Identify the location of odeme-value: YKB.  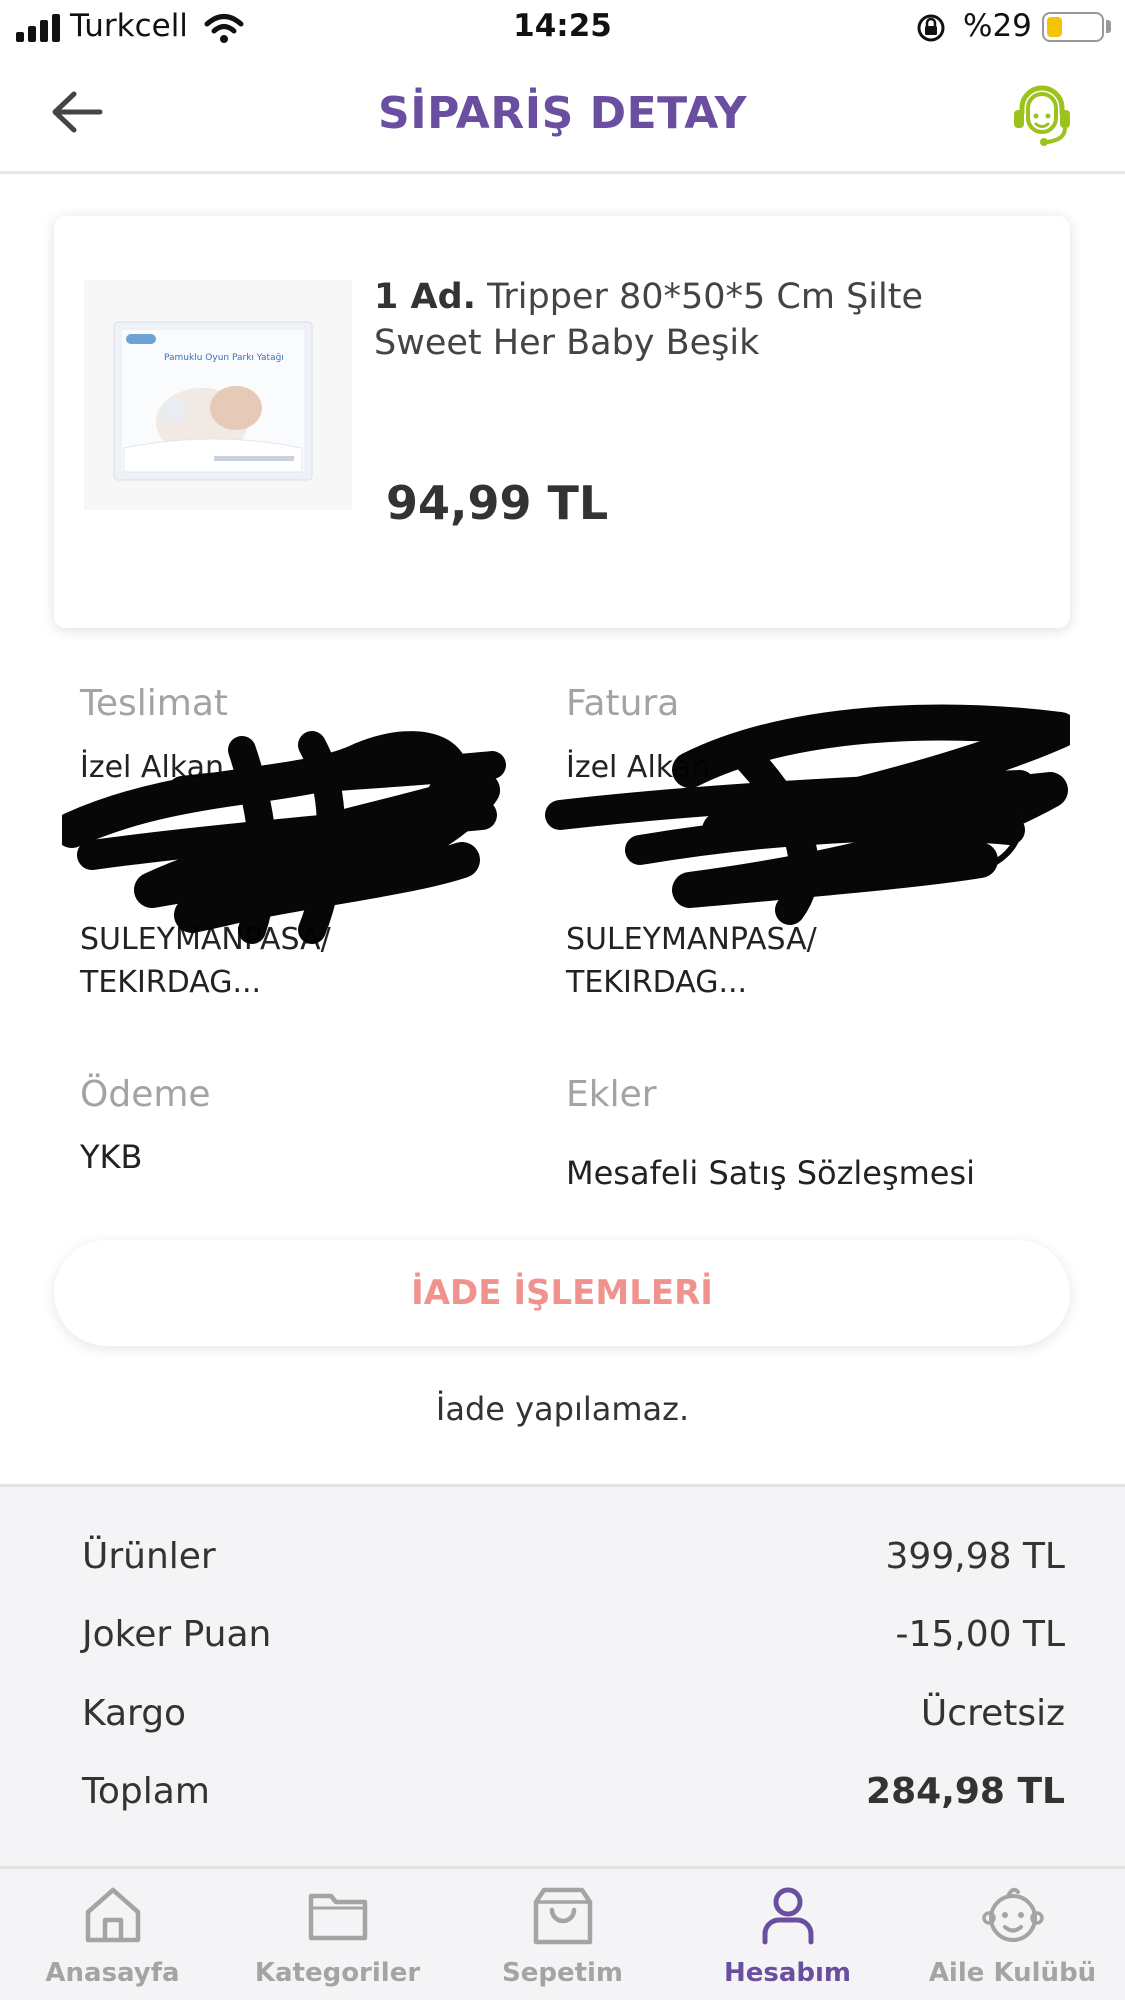
(111, 1157).